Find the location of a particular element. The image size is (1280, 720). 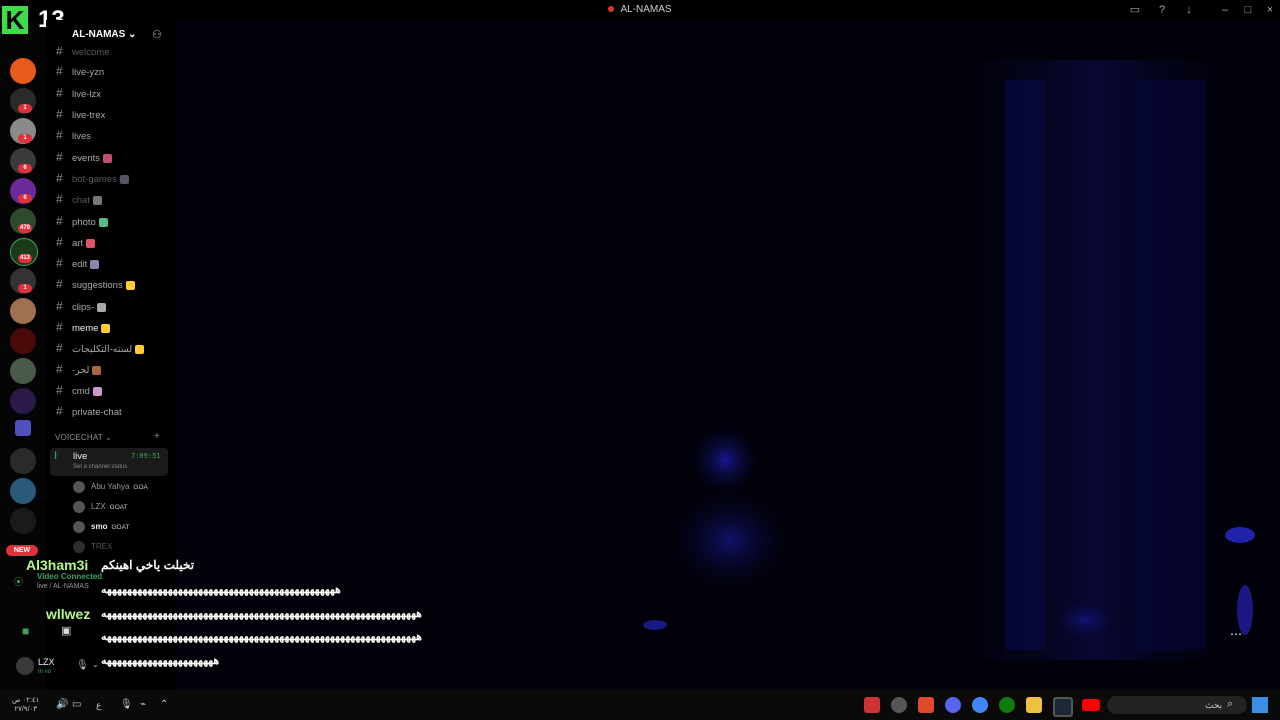

channel-14: # لسته-التكليجات is located at coordinates (100, 348).